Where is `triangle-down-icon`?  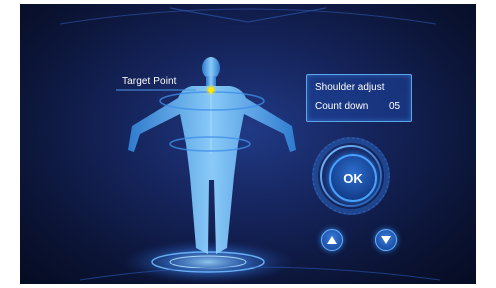 triangle-down-icon is located at coordinates (386, 240).